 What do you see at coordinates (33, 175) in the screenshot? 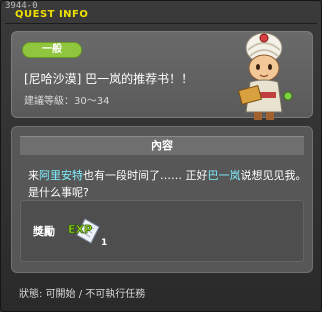
I see `description-text: 来` at bounding box center [33, 175].